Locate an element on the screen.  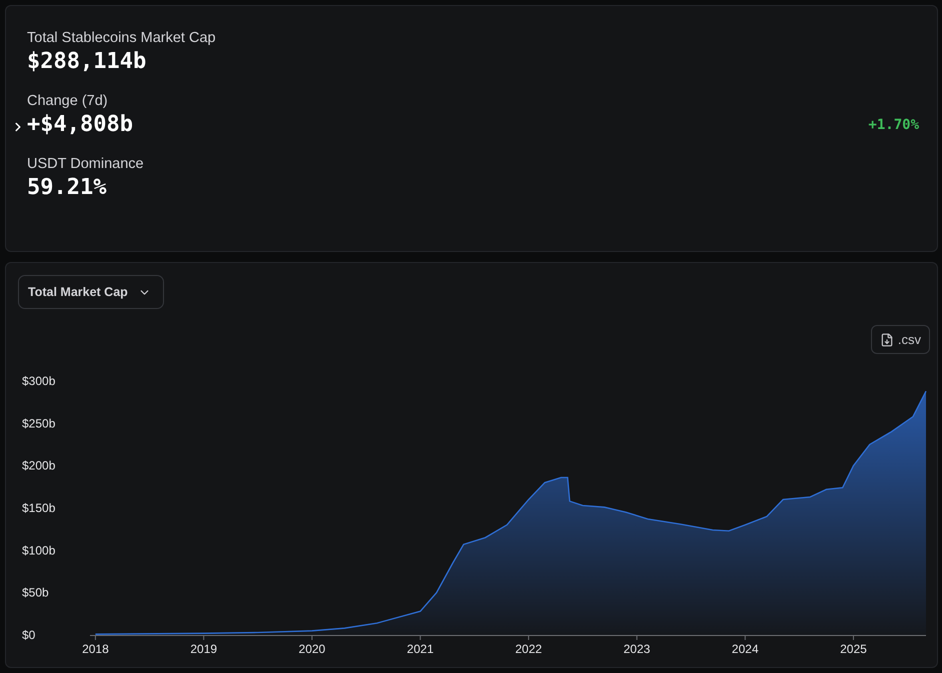
x-axis-label: 2023 is located at coordinates (637, 649).